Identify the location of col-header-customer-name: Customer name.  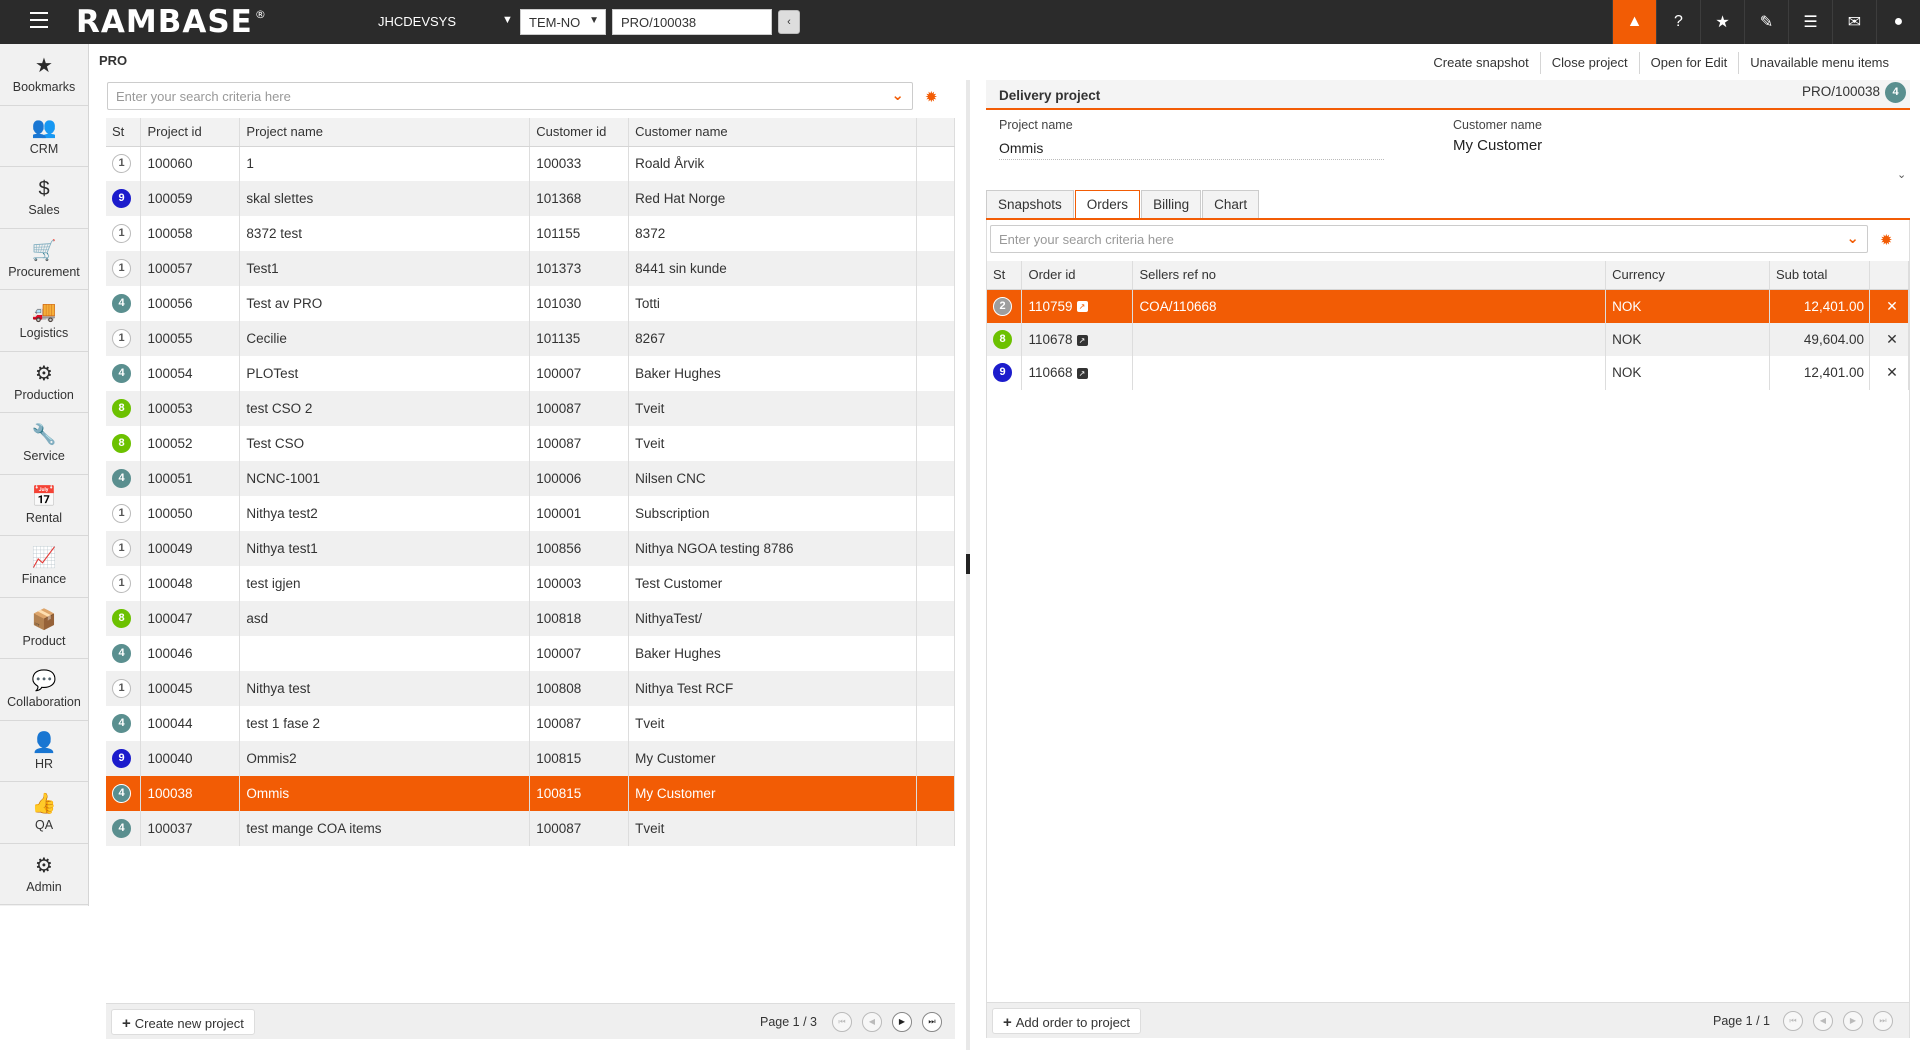
(773, 132).